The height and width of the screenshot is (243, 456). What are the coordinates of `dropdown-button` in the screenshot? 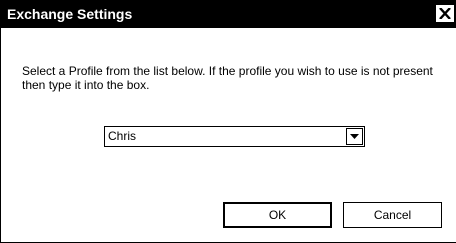 It's located at (354, 136).